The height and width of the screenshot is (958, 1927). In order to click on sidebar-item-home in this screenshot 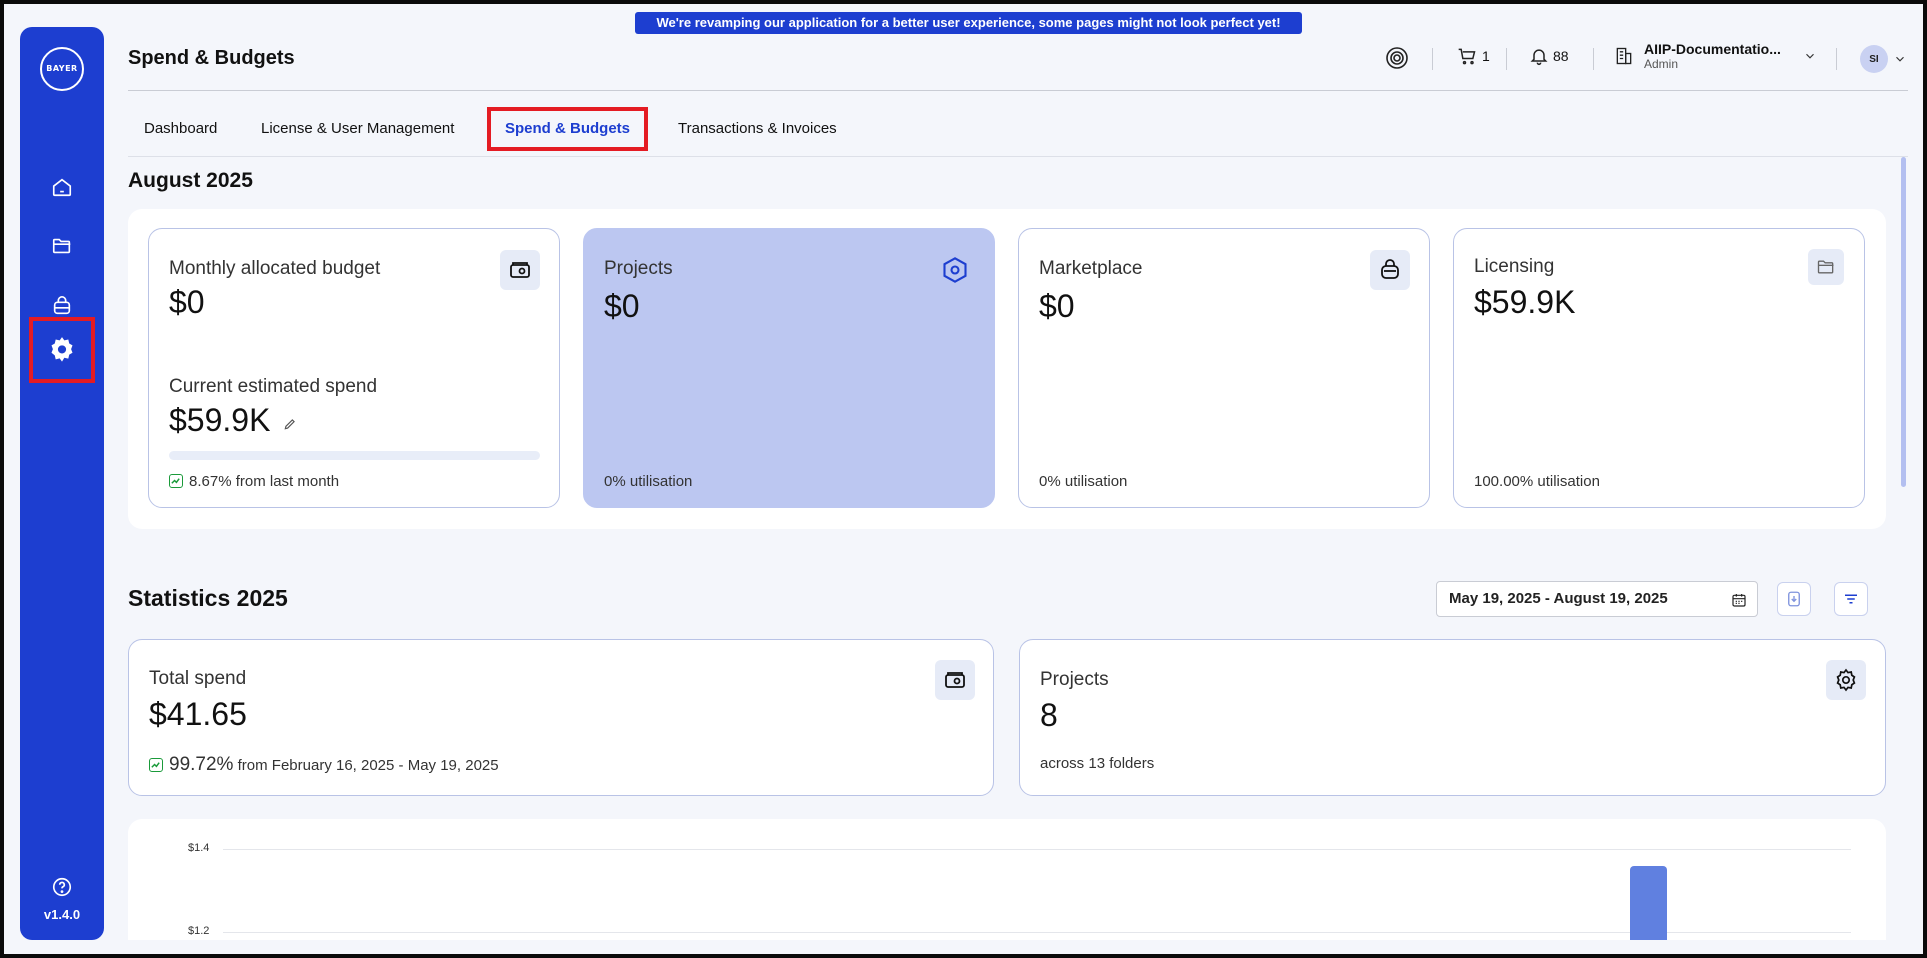, I will do `click(62, 187)`.